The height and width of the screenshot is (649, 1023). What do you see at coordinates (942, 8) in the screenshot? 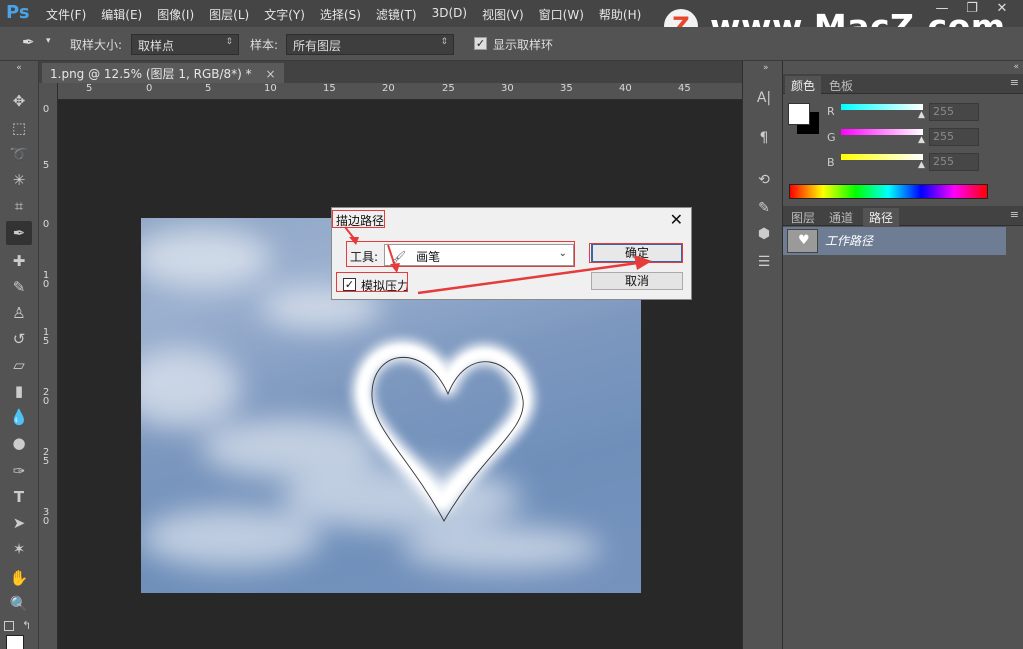
I see `minimize-icon: —` at bounding box center [942, 8].